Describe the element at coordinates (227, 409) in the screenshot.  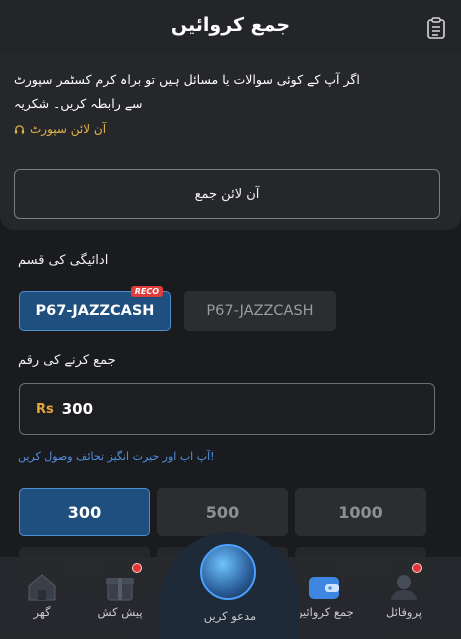
I see `amount-input: Rs 300` at that location.